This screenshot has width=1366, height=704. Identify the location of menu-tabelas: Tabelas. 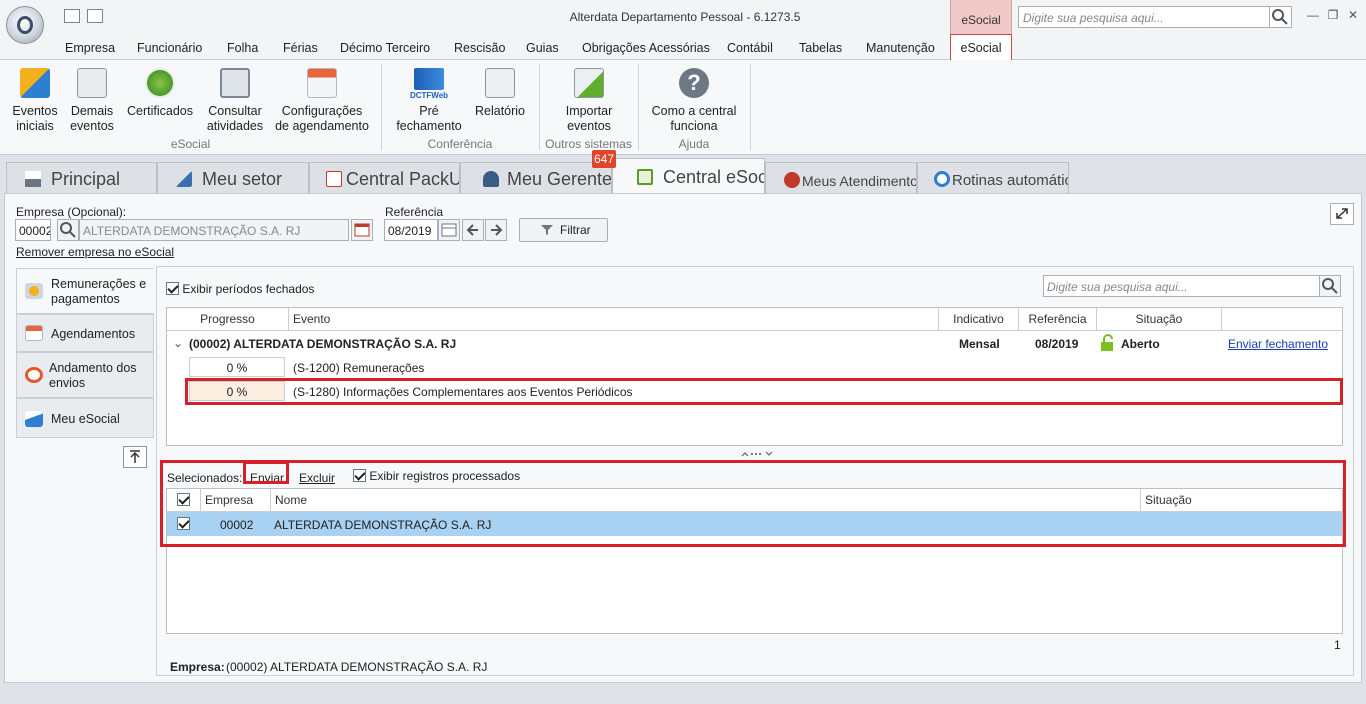
(820, 48).